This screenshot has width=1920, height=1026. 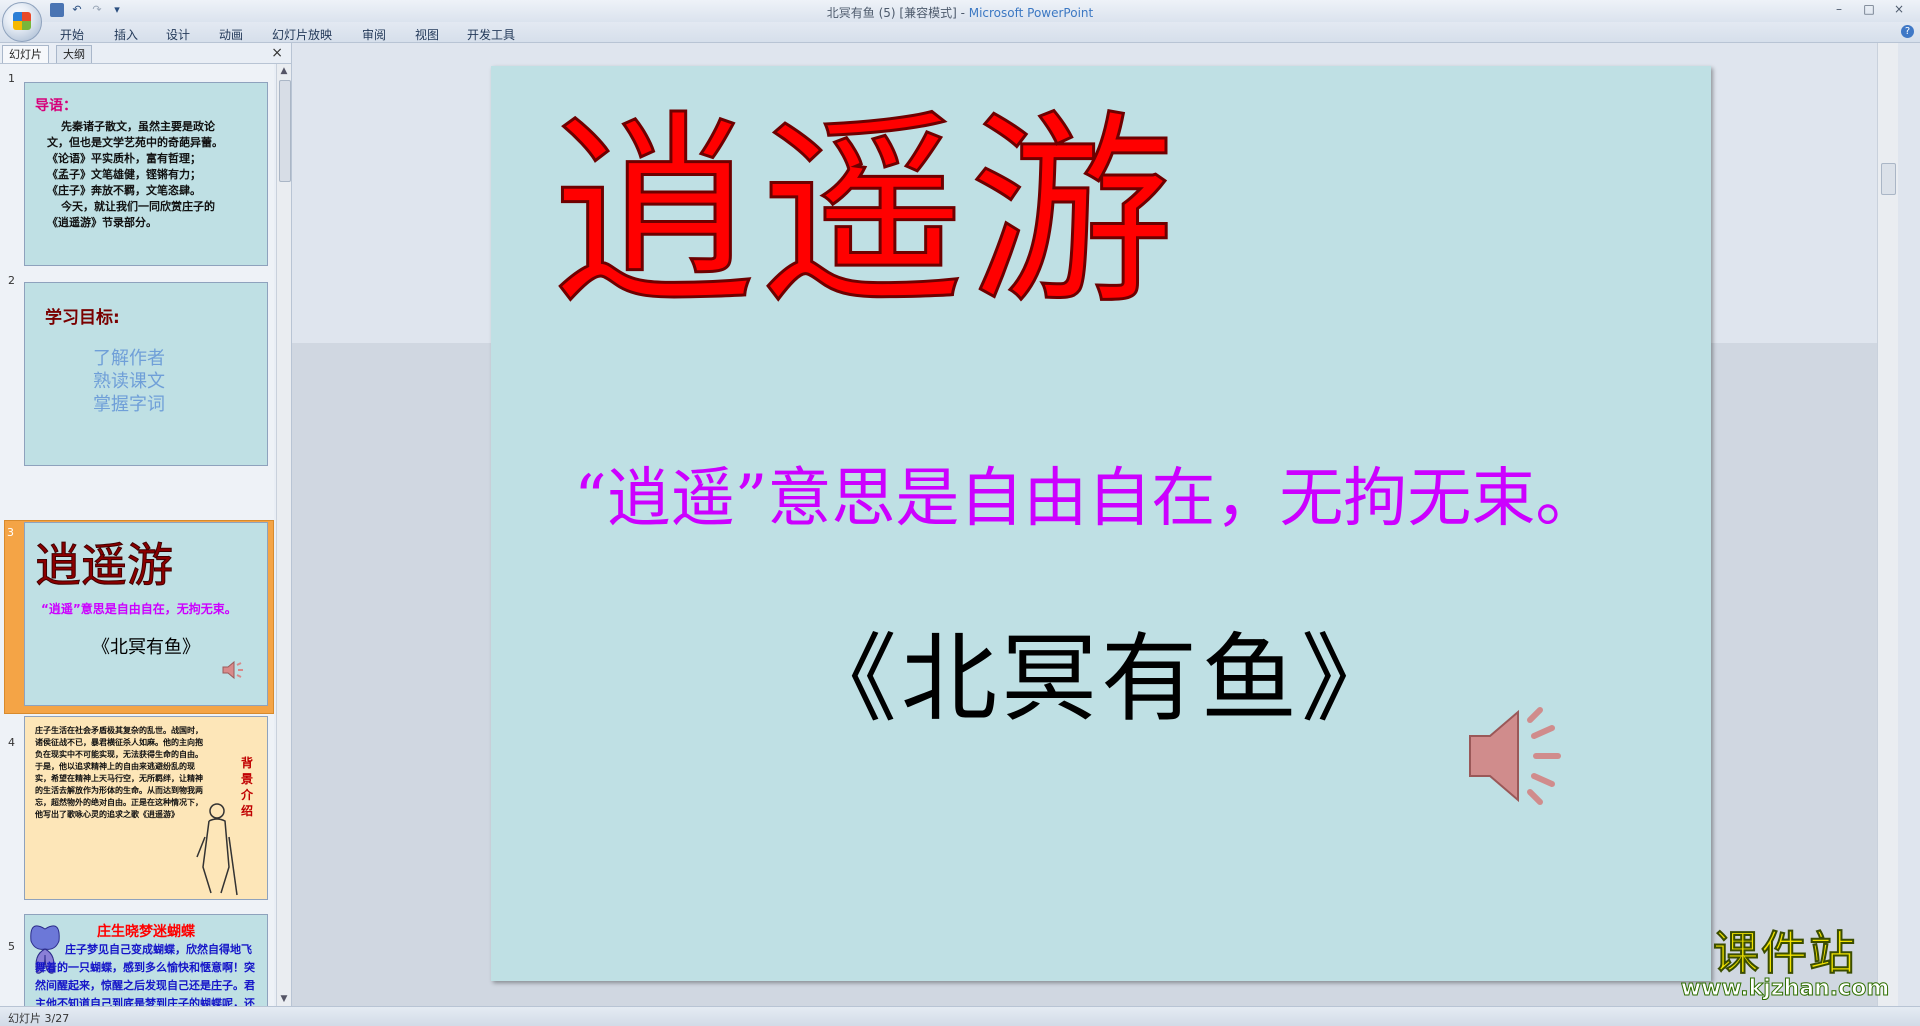 I want to click on thumb-heading: 庄生晓梦迷蝴蝶, so click(x=146, y=932).